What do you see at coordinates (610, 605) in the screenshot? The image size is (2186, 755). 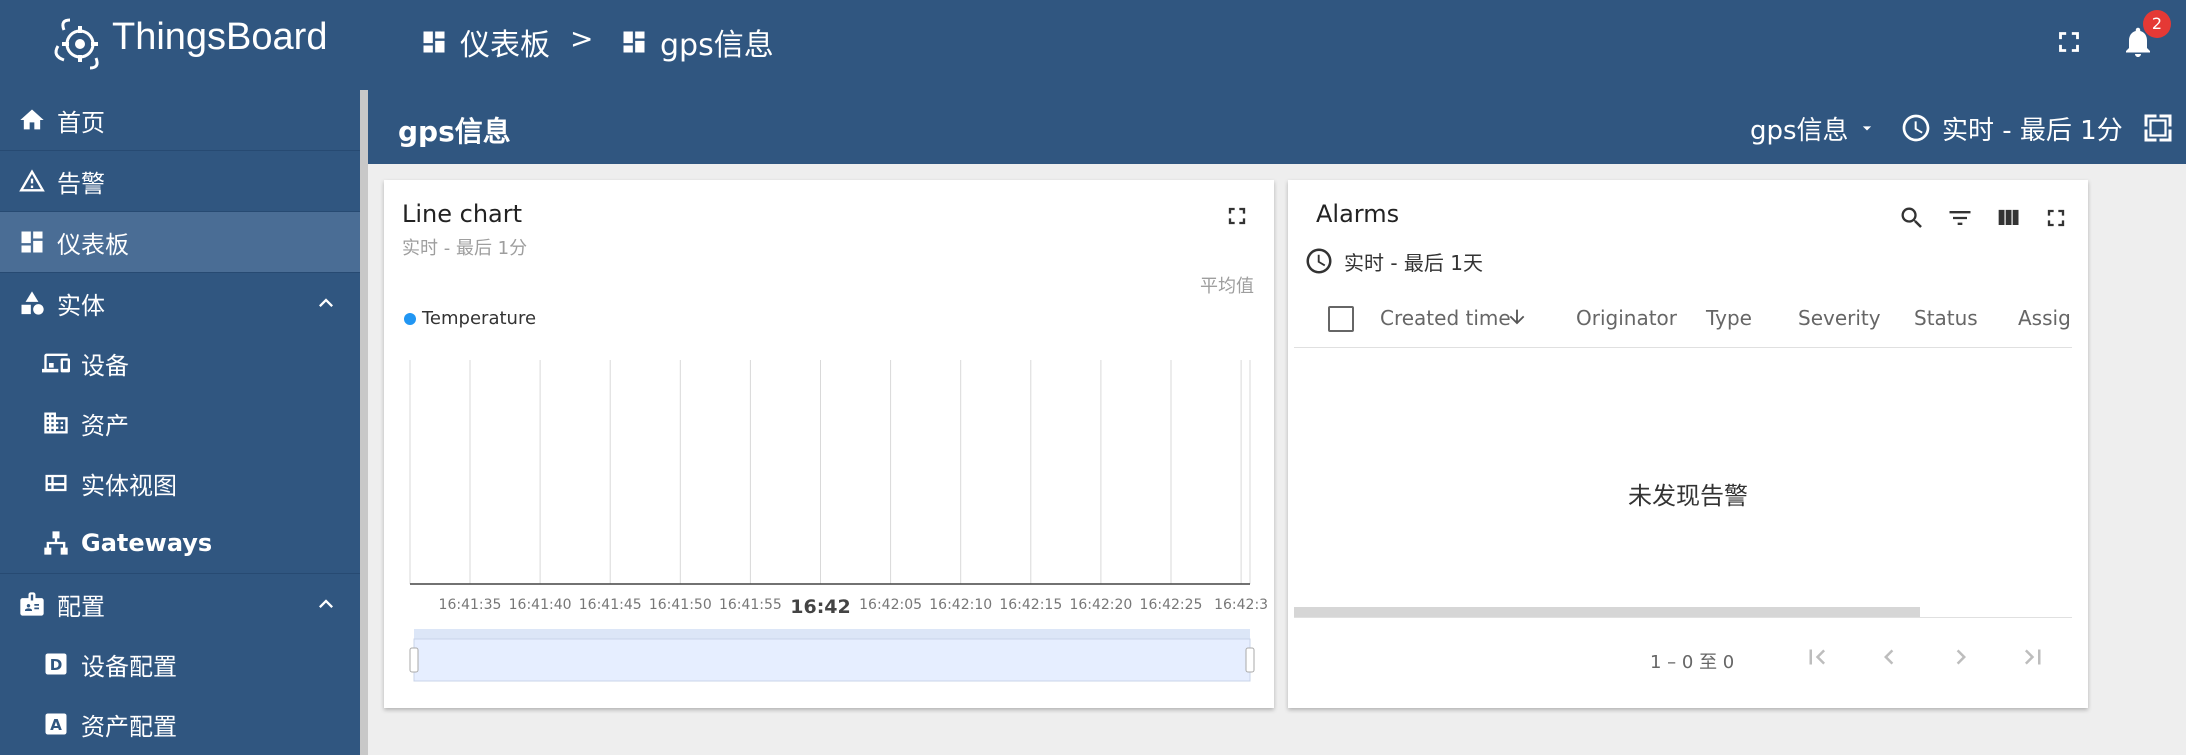 I see `x-tick-label: 16:41:45` at bounding box center [610, 605].